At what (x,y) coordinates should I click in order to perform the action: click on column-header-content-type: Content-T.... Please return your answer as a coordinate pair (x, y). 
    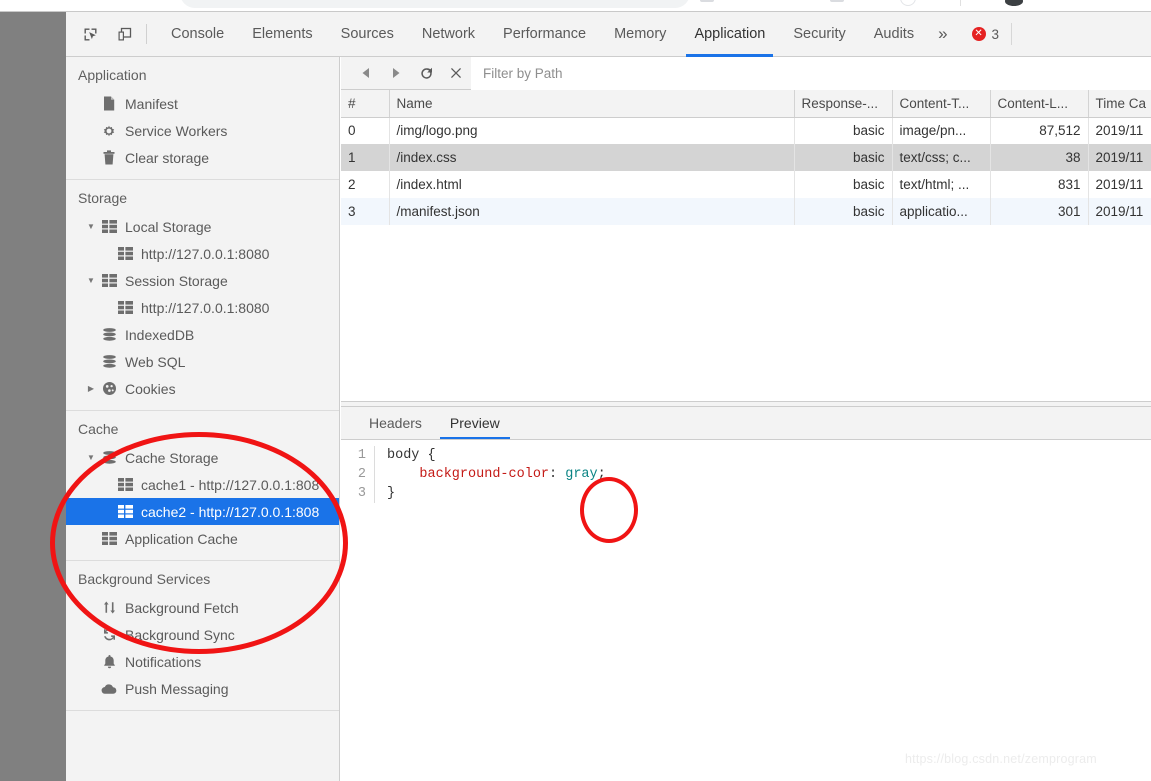
    Looking at the image, I should click on (941, 104).